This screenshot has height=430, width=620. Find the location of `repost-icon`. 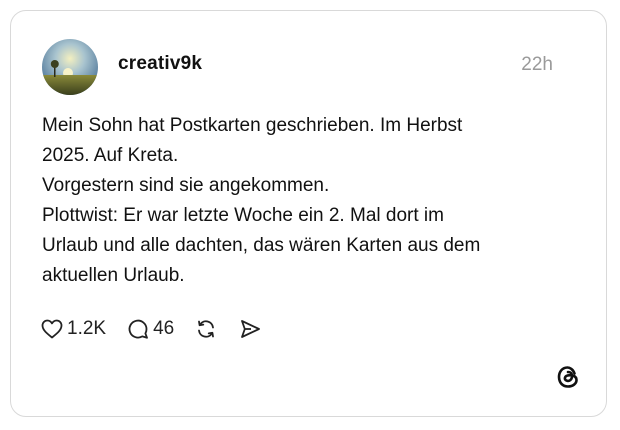

repost-icon is located at coordinates (206, 329).